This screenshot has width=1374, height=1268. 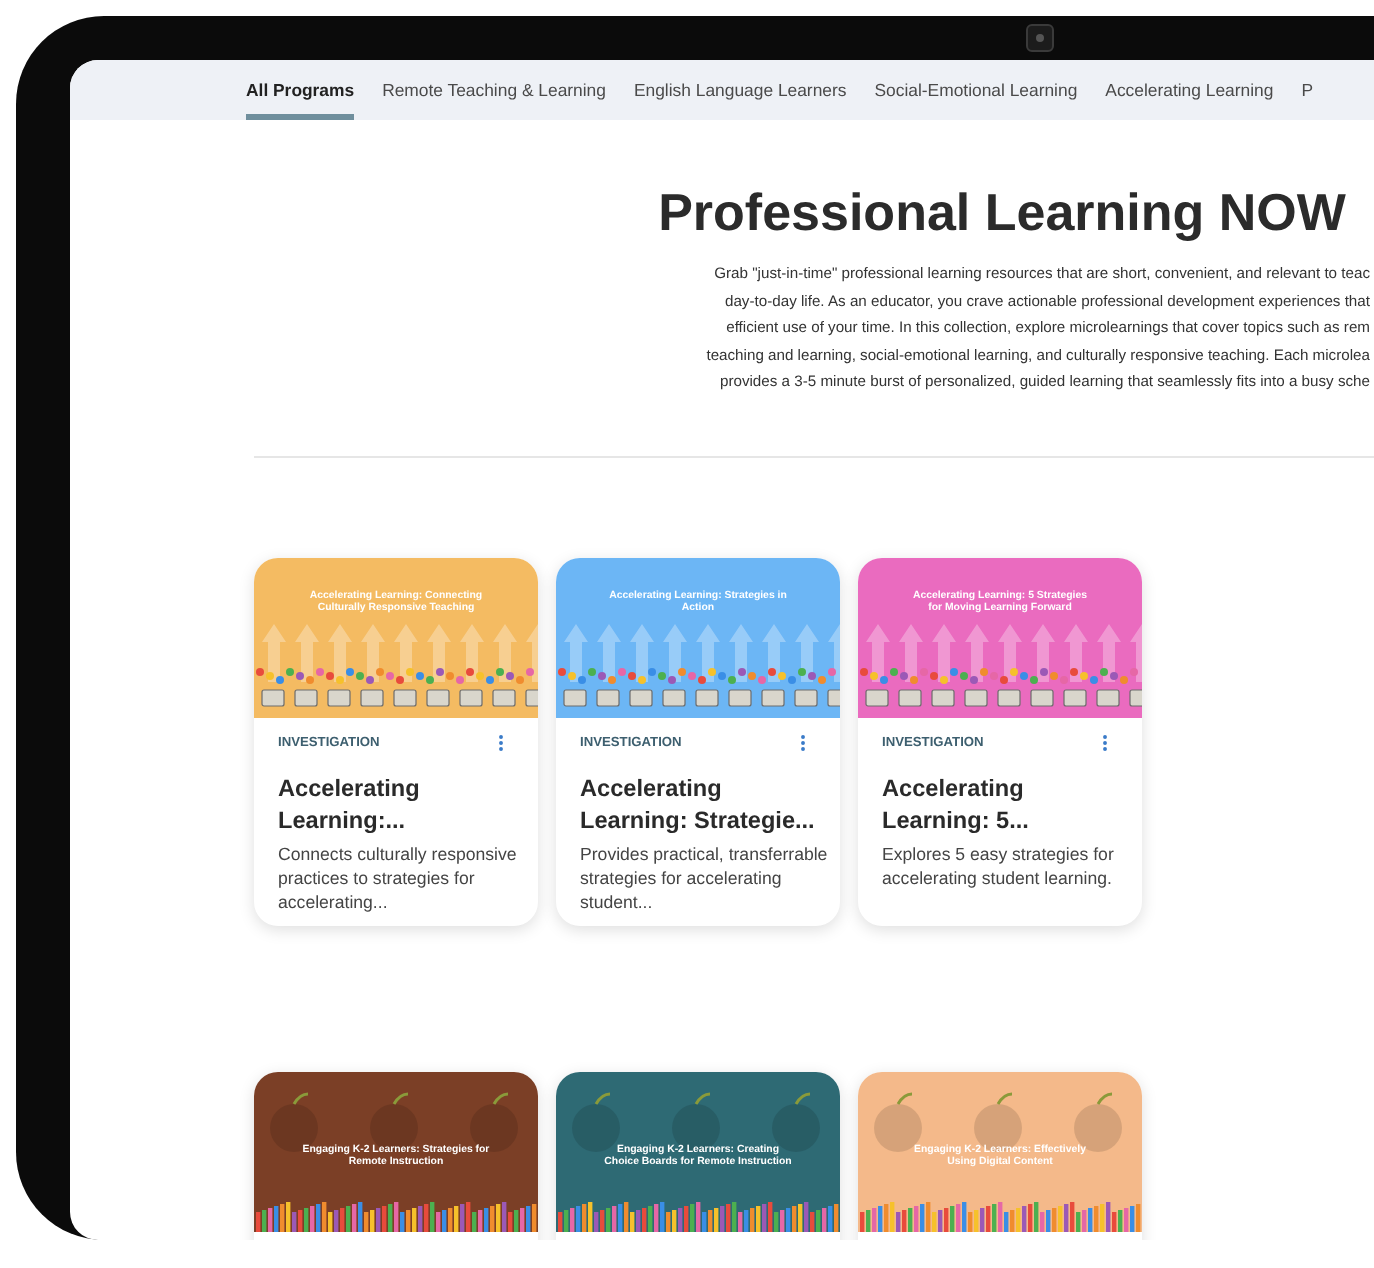 What do you see at coordinates (976, 90) in the screenshot?
I see `nav-tab: Social-Emotional Learning` at bounding box center [976, 90].